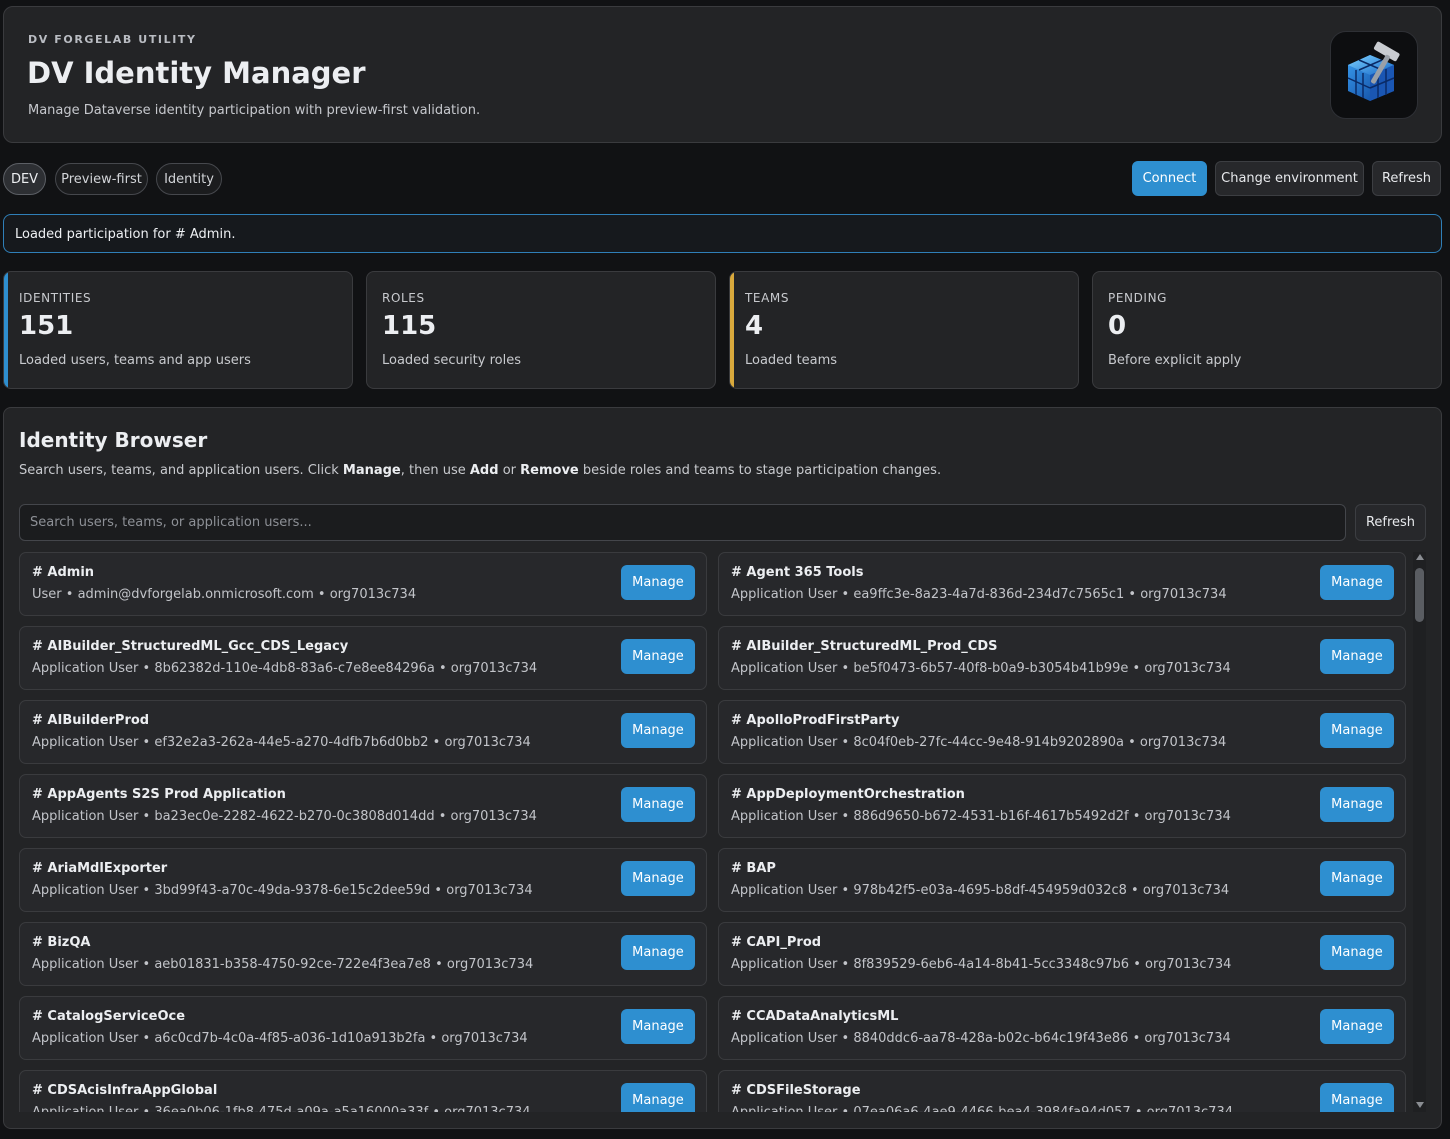 Image resolution: width=1450 pixels, height=1139 pixels. Describe the element at coordinates (409, 326) in the screenshot. I see `stat-value: 115` at that location.